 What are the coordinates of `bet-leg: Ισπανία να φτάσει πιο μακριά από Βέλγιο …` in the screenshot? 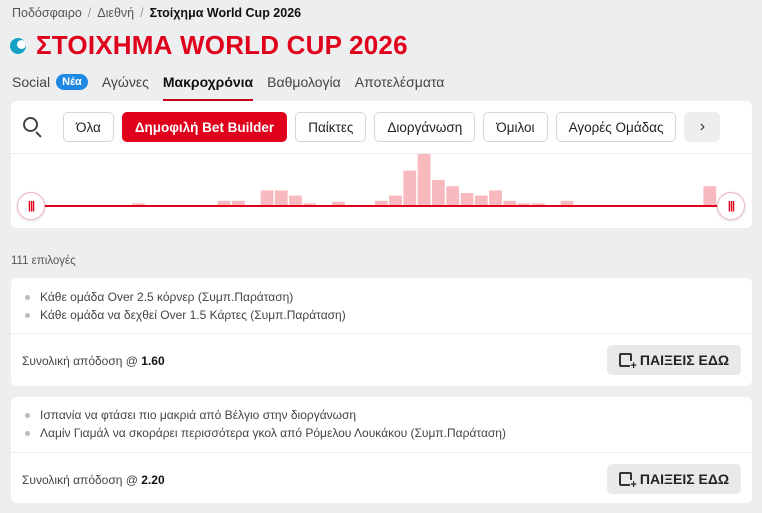 It's located at (388, 415).